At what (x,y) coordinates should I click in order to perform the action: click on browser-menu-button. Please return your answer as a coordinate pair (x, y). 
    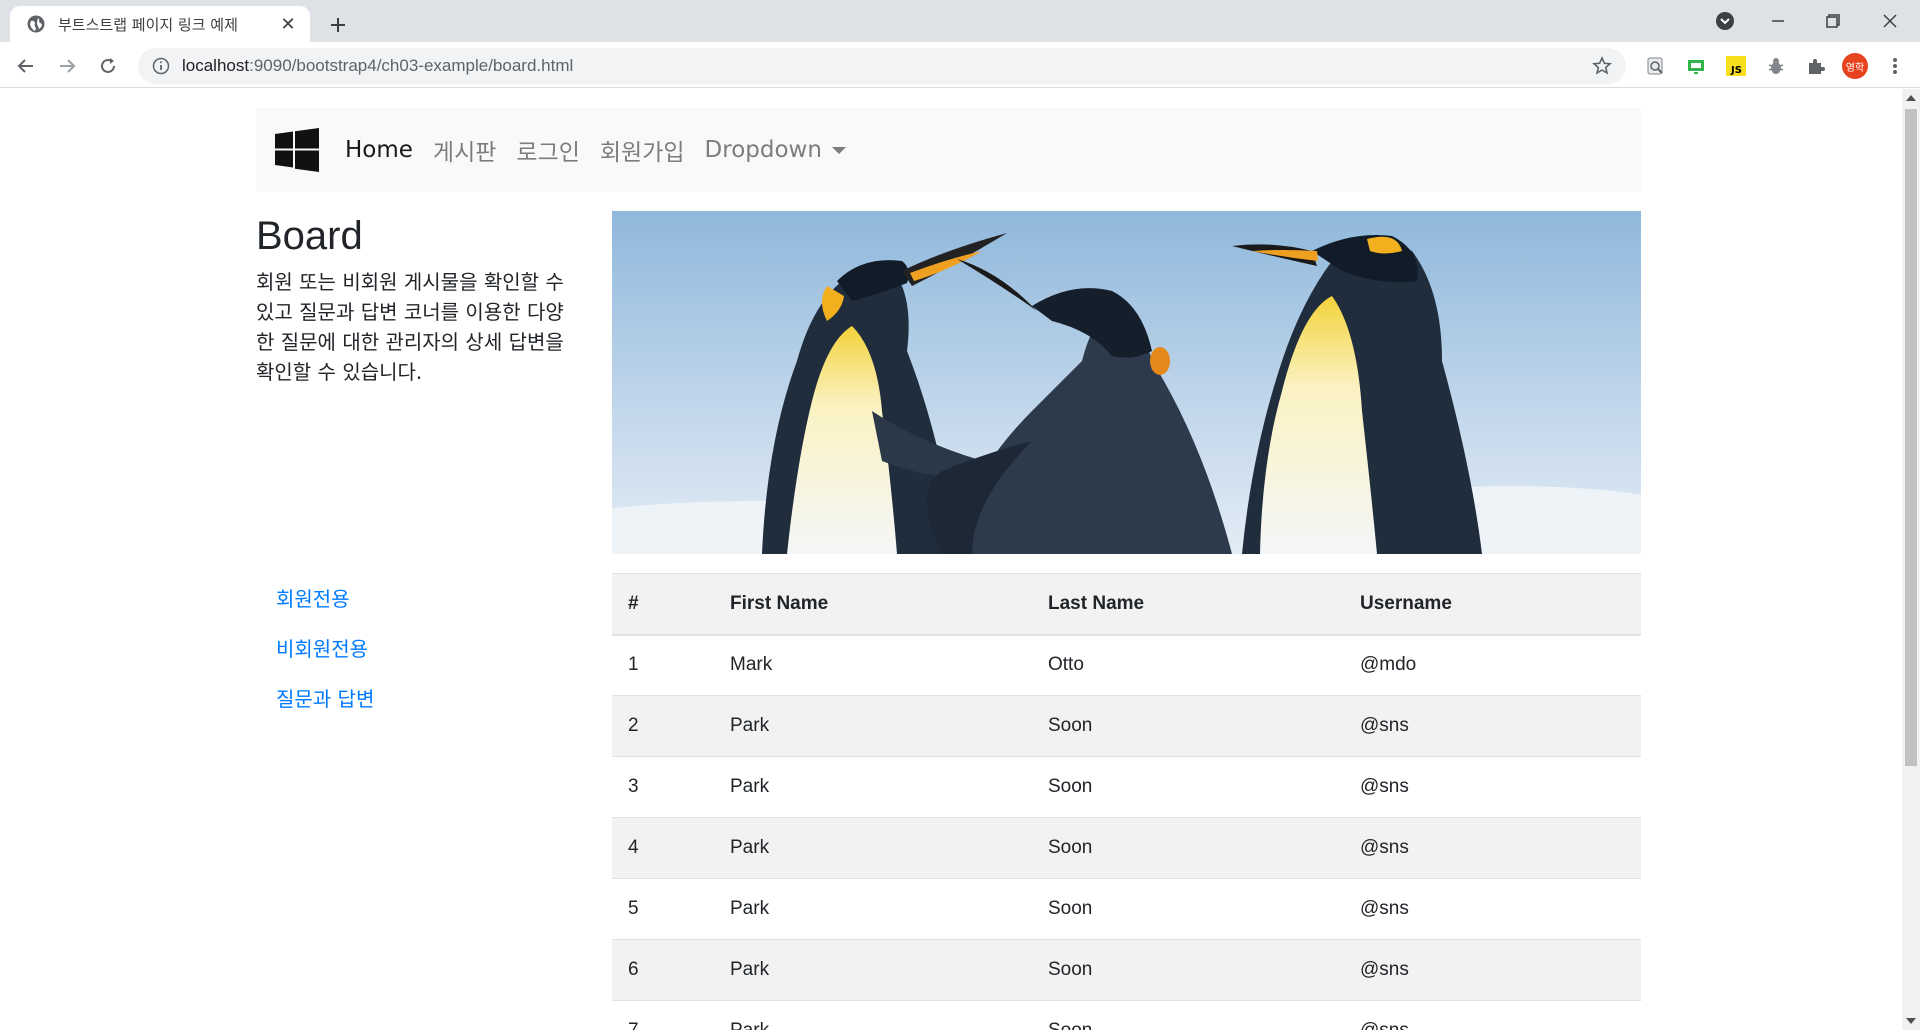
    Looking at the image, I should click on (1895, 66).